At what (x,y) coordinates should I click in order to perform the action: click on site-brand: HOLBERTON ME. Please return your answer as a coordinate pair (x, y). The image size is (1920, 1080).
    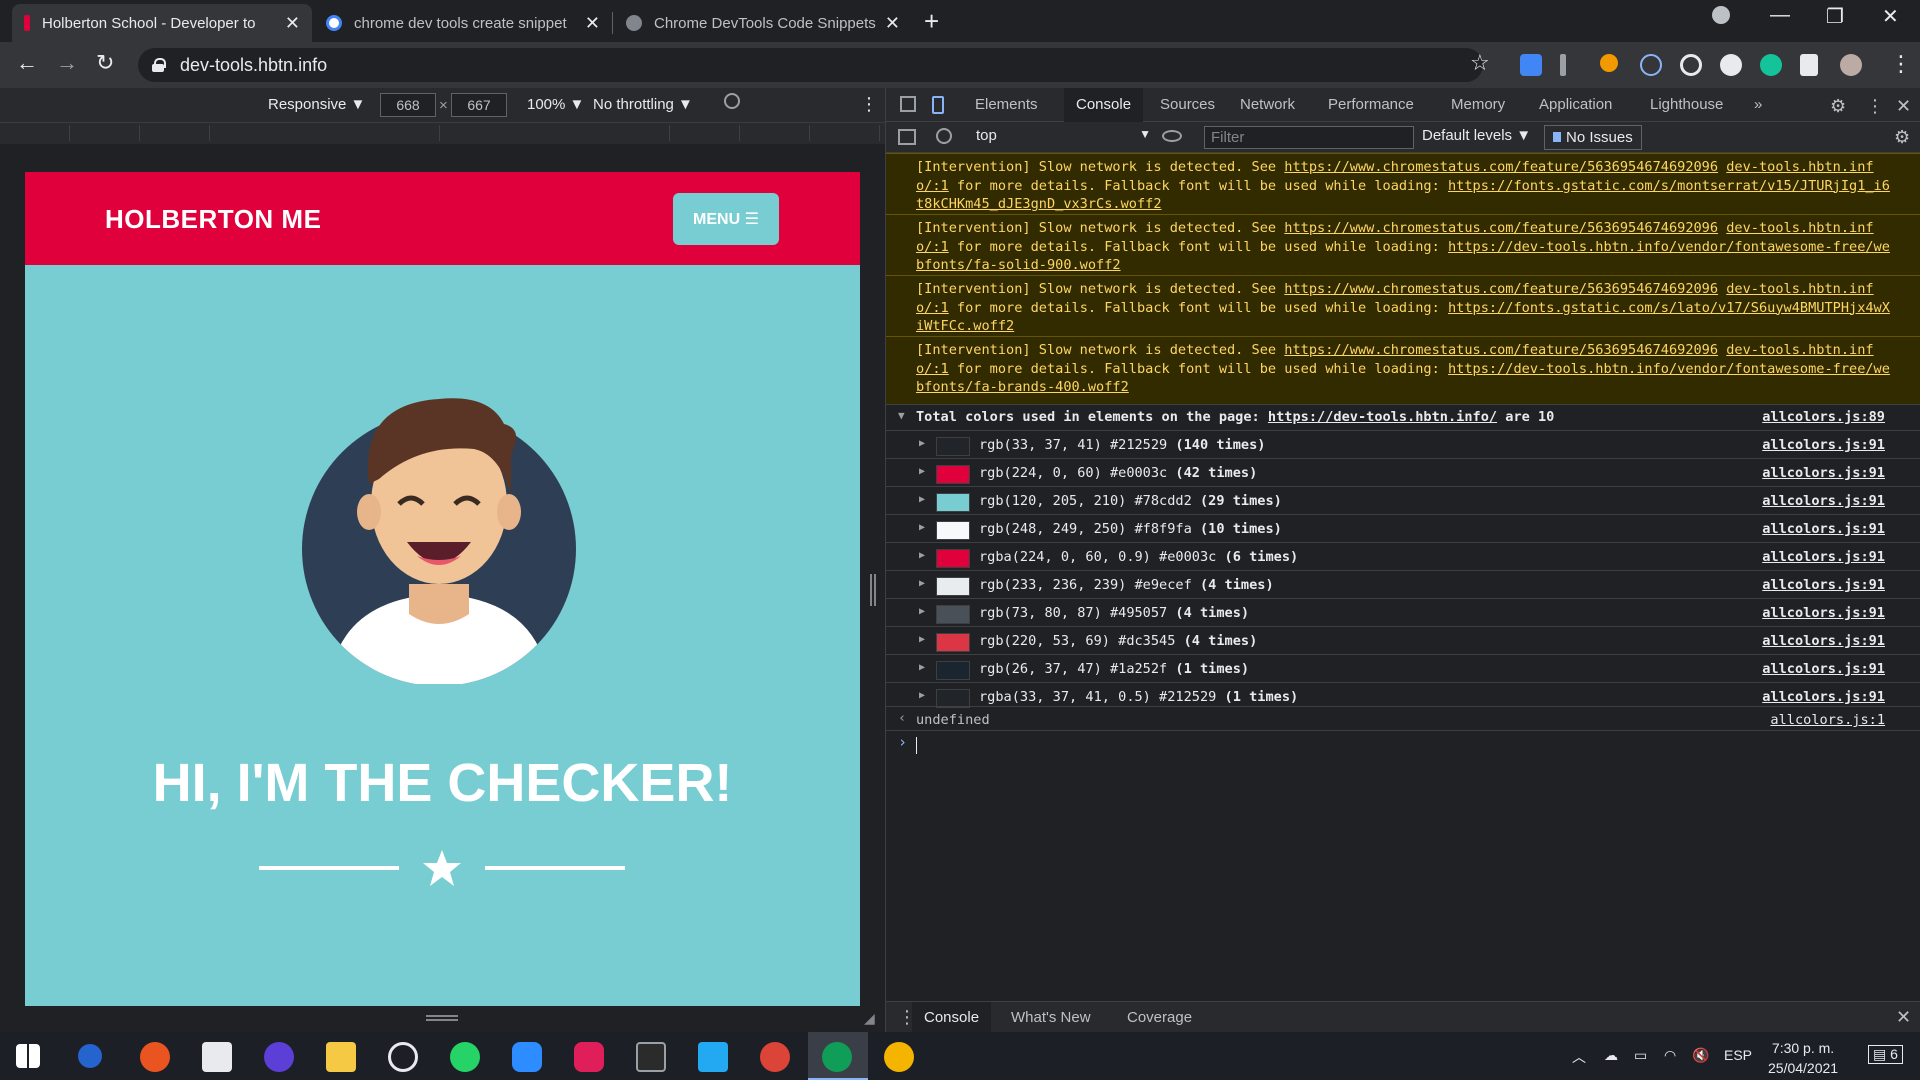
    Looking at the image, I should click on (213, 219).